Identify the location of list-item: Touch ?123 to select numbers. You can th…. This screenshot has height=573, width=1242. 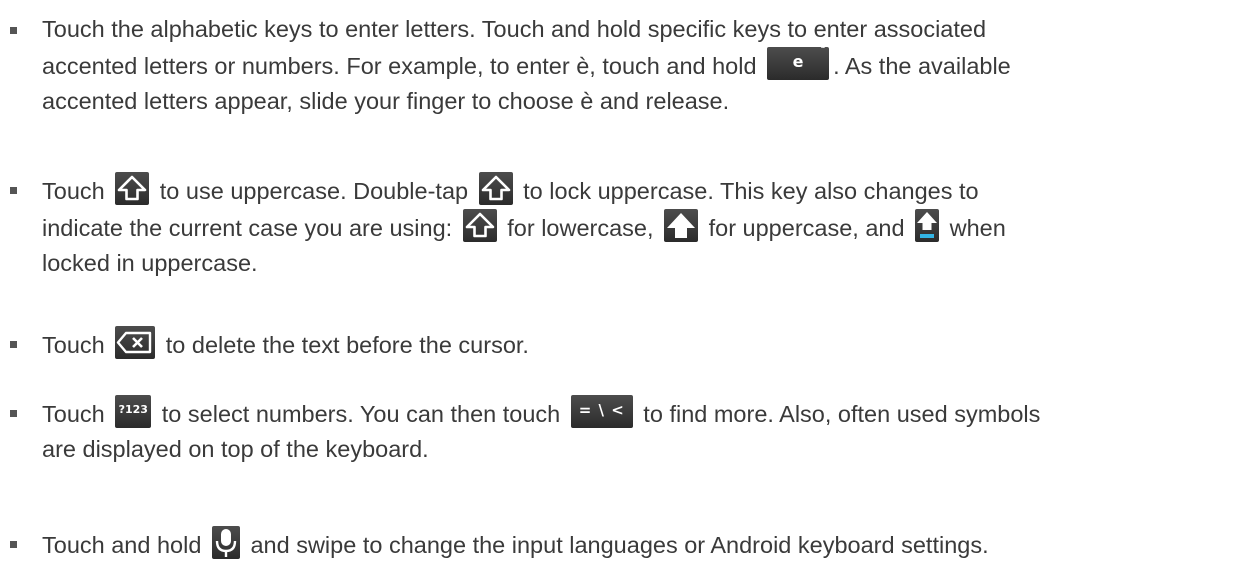
(601, 431).